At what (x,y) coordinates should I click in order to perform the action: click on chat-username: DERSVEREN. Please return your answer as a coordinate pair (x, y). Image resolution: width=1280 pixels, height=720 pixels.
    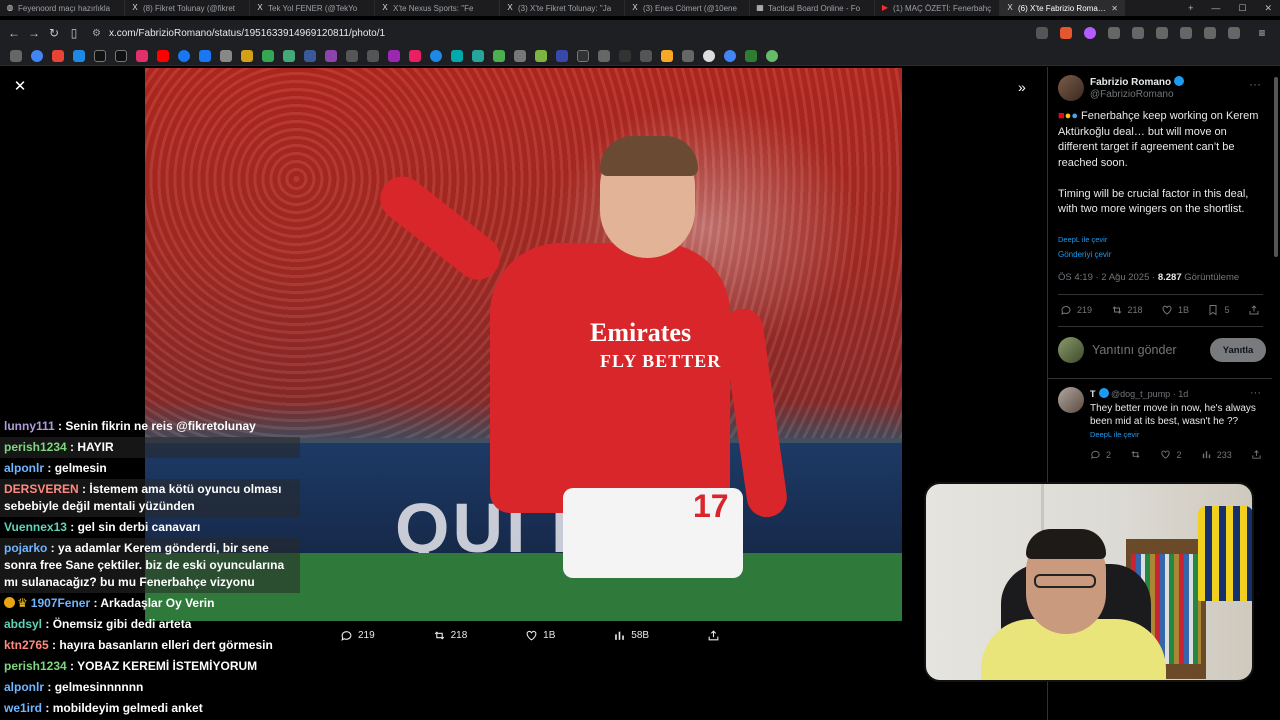
    Looking at the image, I should click on (41, 489).